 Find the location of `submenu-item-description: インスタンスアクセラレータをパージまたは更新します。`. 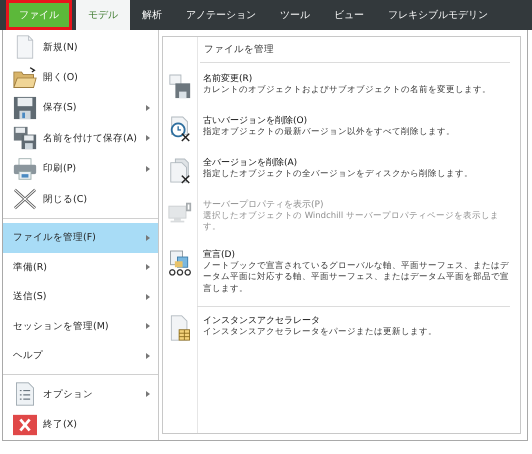

submenu-item-description: インスタンスアクセラレータをパージまたは更新します。 is located at coordinates (320, 333).